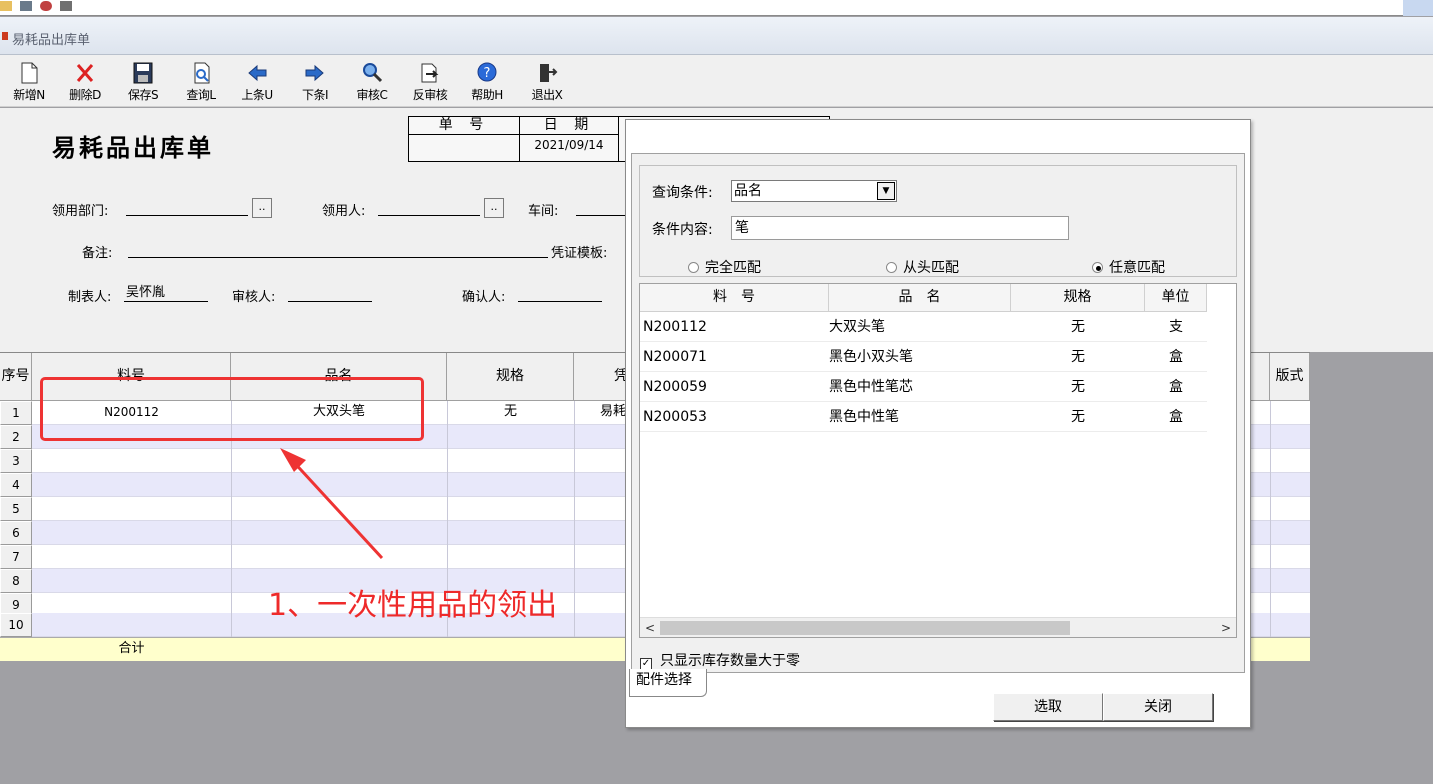  Describe the element at coordinates (923, 387) in the screenshot. I see `part-row: N200059 黑色中性笔芯 无 盒` at that location.